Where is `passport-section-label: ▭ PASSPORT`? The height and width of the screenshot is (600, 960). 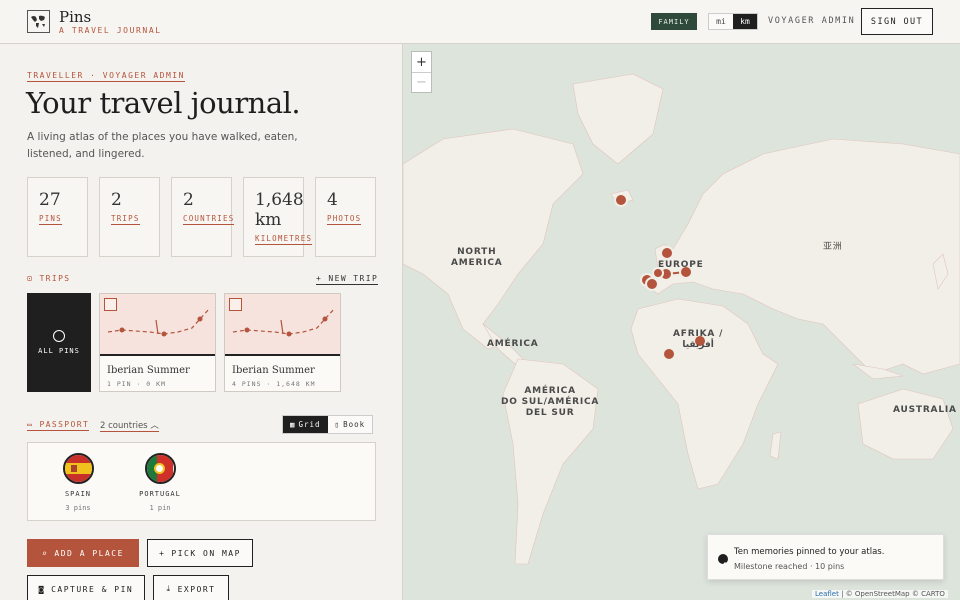
passport-section-label: ▭ PASSPORT is located at coordinates (58, 425).